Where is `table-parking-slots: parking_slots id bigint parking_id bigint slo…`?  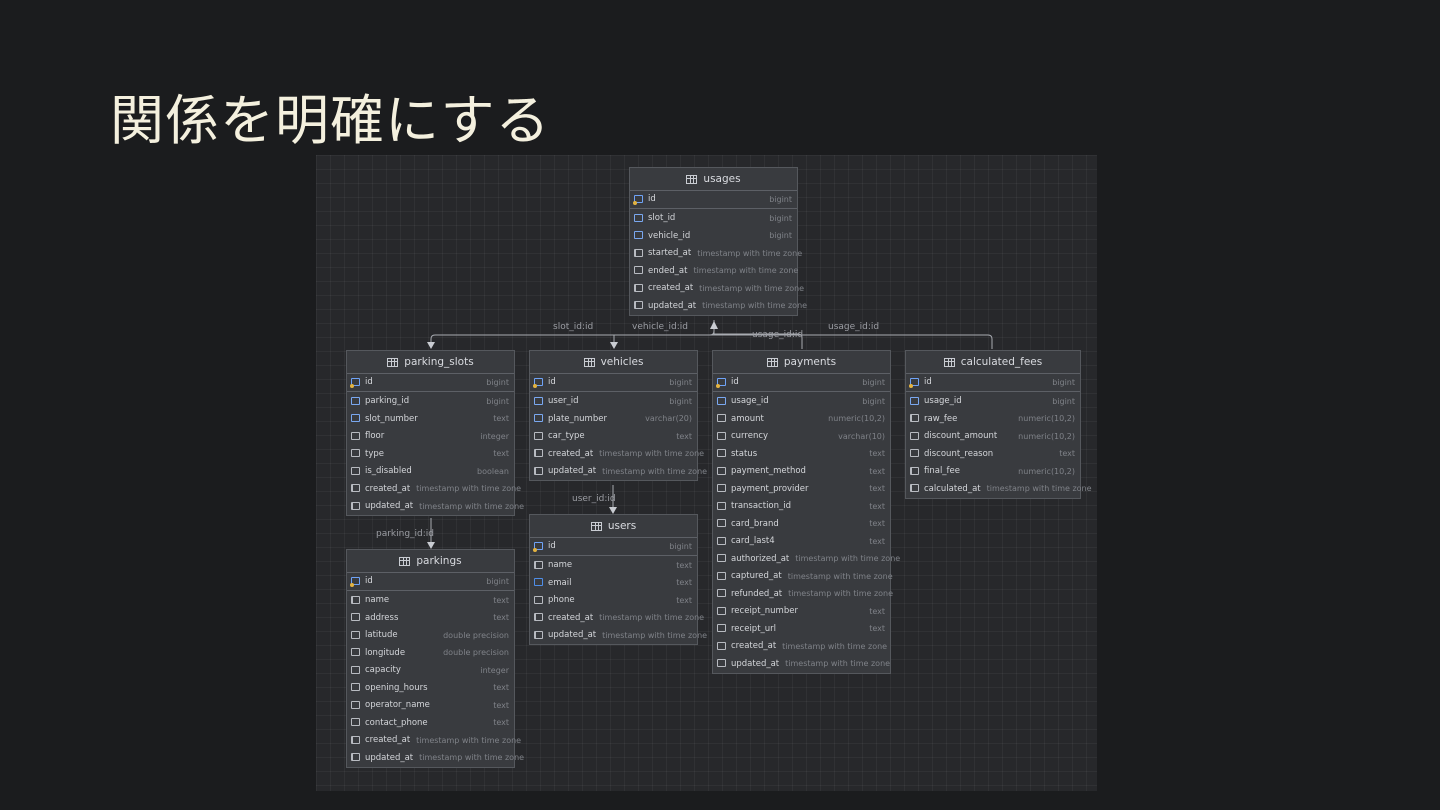 table-parking-slots: parking_slots id bigint parking_id bigint slo… is located at coordinates (435, 433).